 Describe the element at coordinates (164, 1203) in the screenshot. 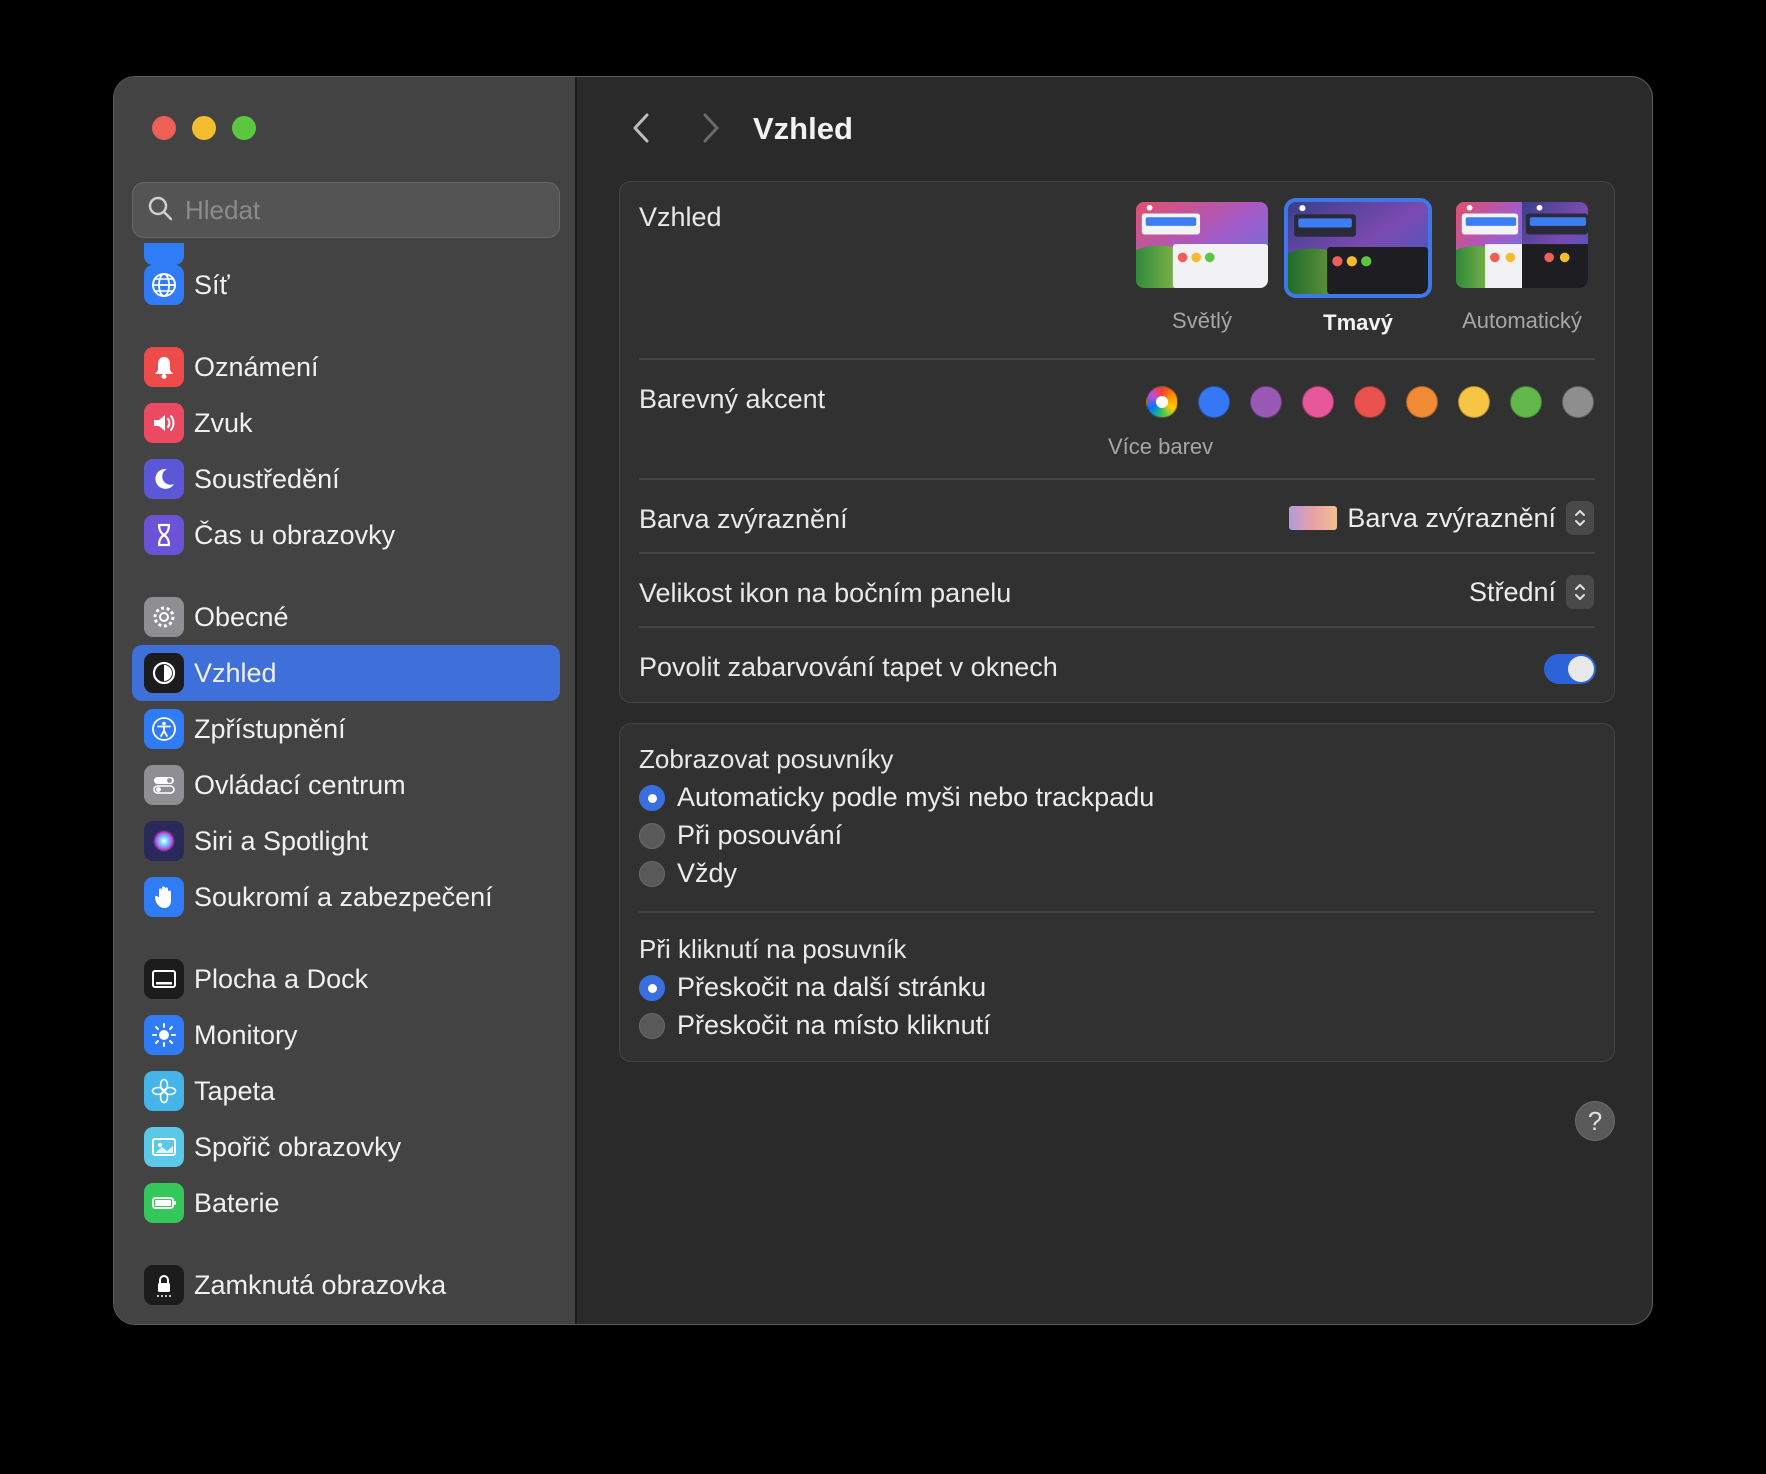

I see `battery-icon` at that location.